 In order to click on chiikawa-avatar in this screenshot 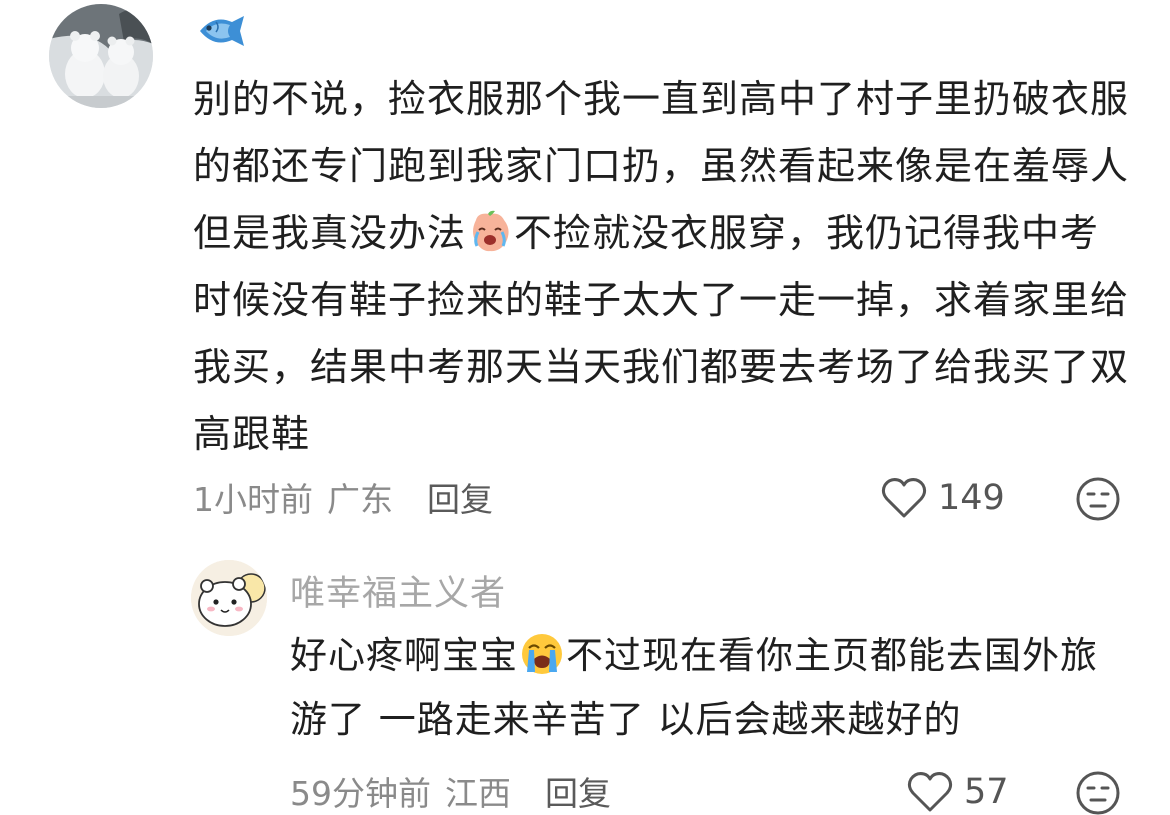, I will do `click(229, 598)`.